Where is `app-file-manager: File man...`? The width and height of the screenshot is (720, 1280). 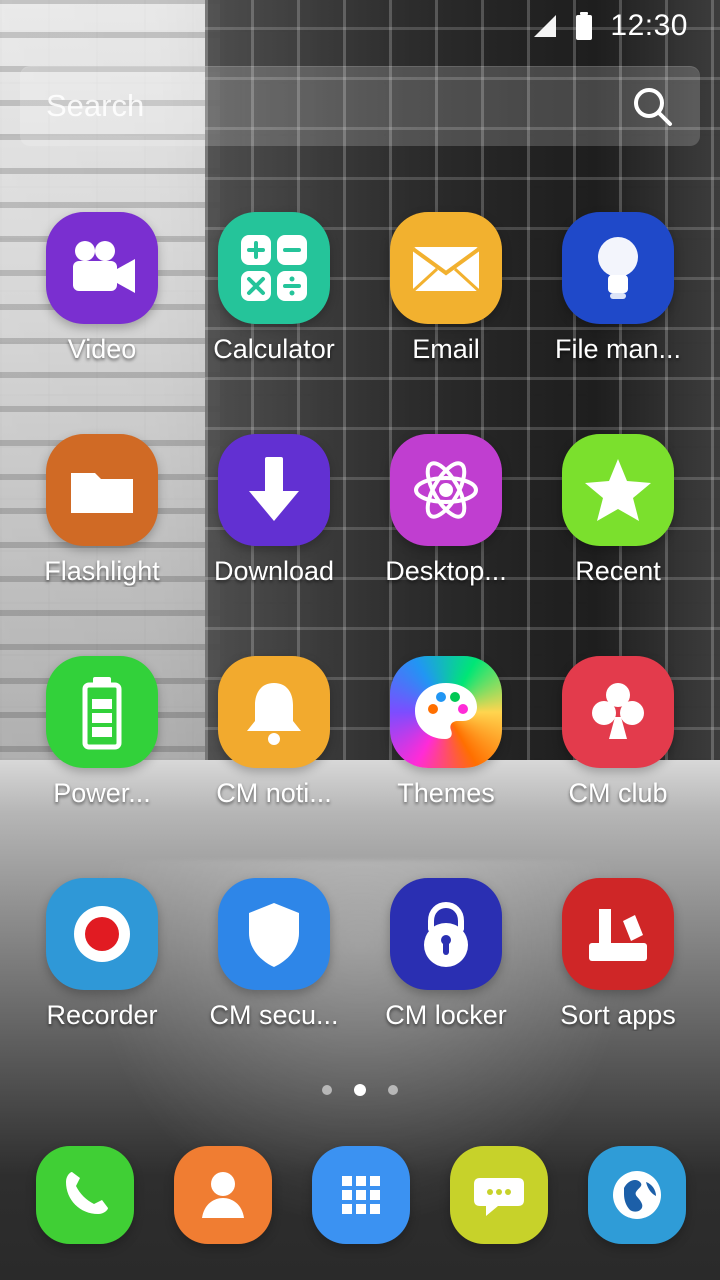 app-file-manager: File man... is located at coordinates (618, 288).